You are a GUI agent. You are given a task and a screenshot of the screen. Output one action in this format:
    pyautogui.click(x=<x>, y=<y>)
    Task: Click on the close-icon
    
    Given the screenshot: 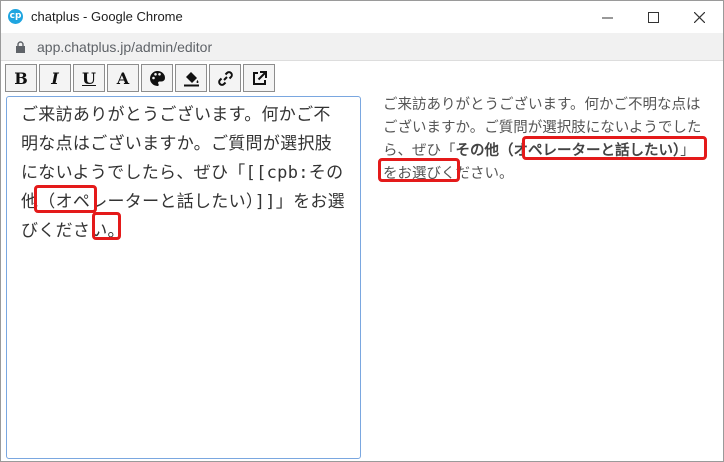 What is the action you would take?
    pyautogui.click(x=699, y=17)
    